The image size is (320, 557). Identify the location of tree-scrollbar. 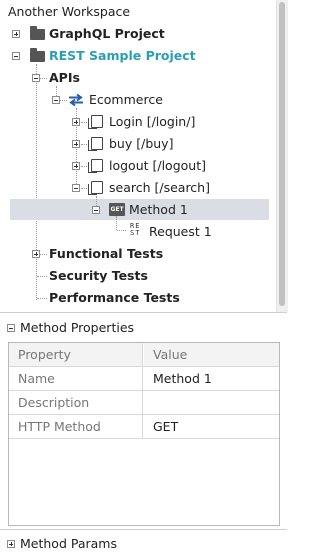
(282, 156).